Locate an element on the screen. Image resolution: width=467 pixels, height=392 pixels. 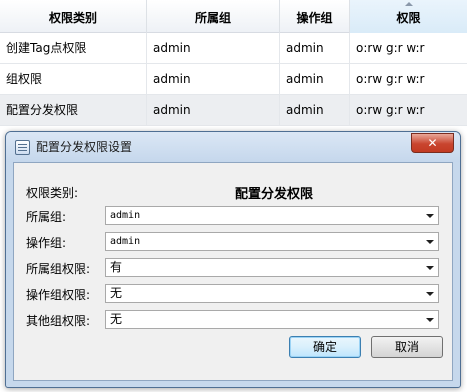
other-permission-select-value: 无 is located at coordinates (116, 319).